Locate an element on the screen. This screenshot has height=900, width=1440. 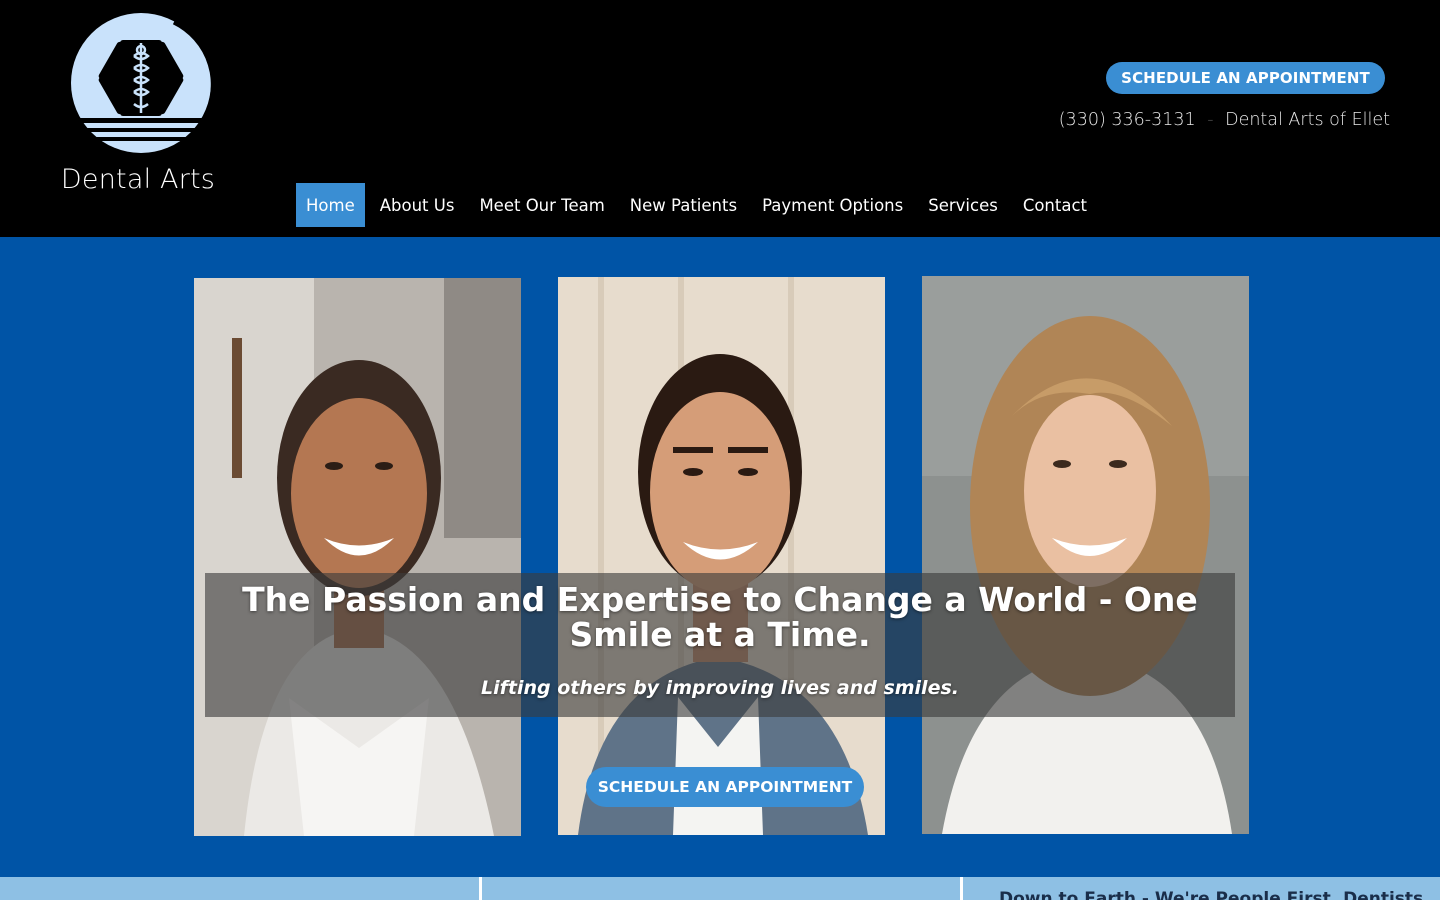
nav-item-payment-options: Payment Options is located at coordinates (832, 205).